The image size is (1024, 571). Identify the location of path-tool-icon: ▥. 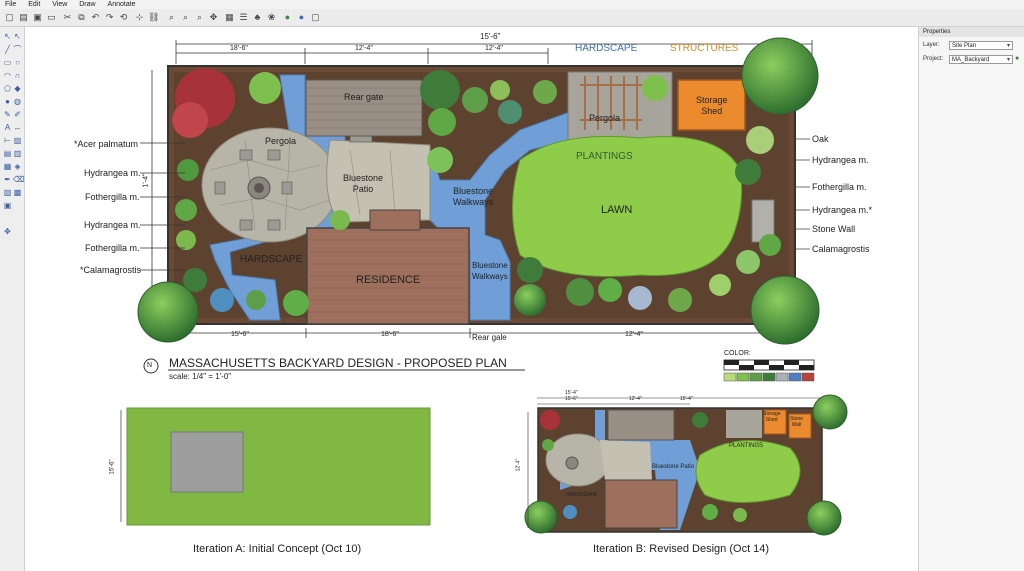
(17, 153).